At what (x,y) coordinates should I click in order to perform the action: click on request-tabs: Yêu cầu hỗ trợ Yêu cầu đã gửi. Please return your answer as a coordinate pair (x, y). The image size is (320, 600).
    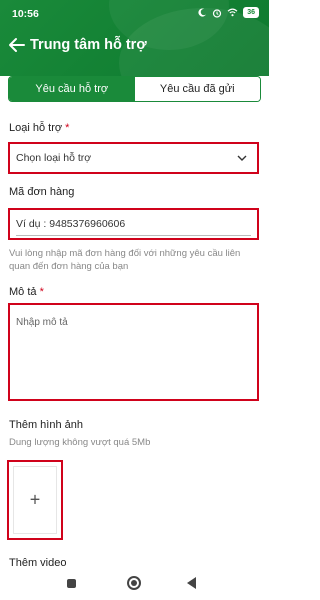
    Looking at the image, I should click on (134, 89).